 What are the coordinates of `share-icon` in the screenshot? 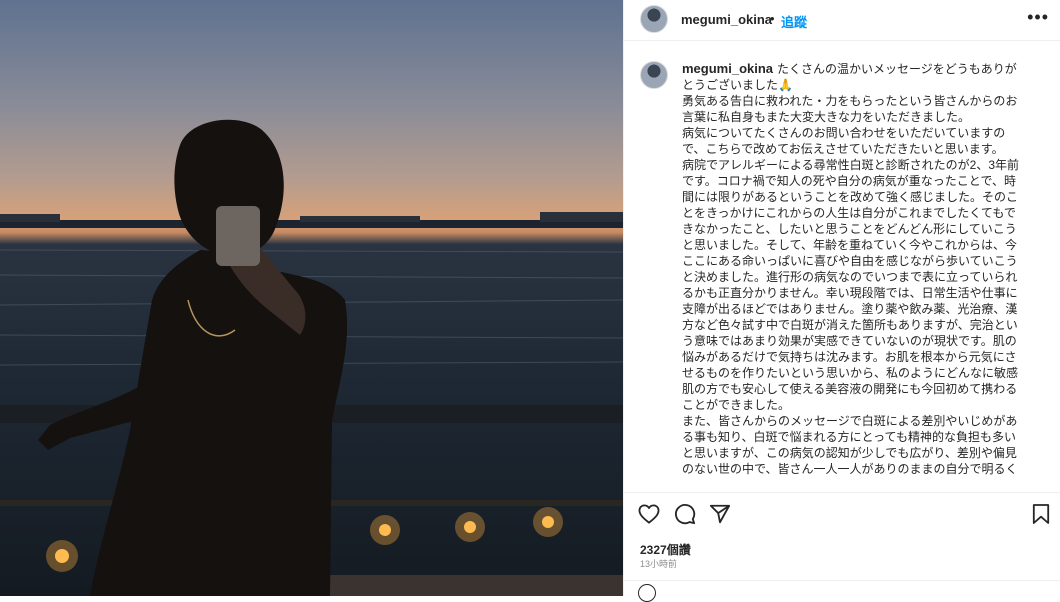 It's located at (720, 514).